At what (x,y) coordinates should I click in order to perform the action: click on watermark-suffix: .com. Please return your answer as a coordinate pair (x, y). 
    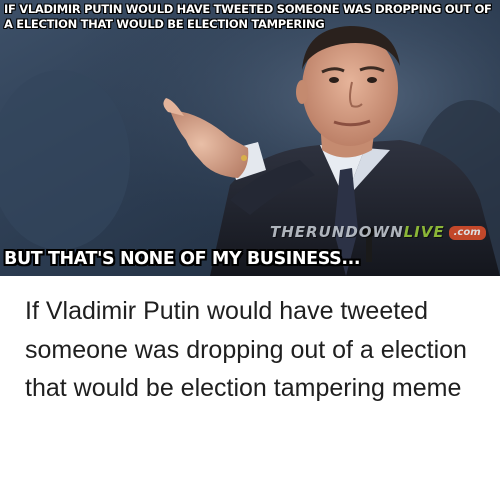
    Looking at the image, I should click on (467, 233).